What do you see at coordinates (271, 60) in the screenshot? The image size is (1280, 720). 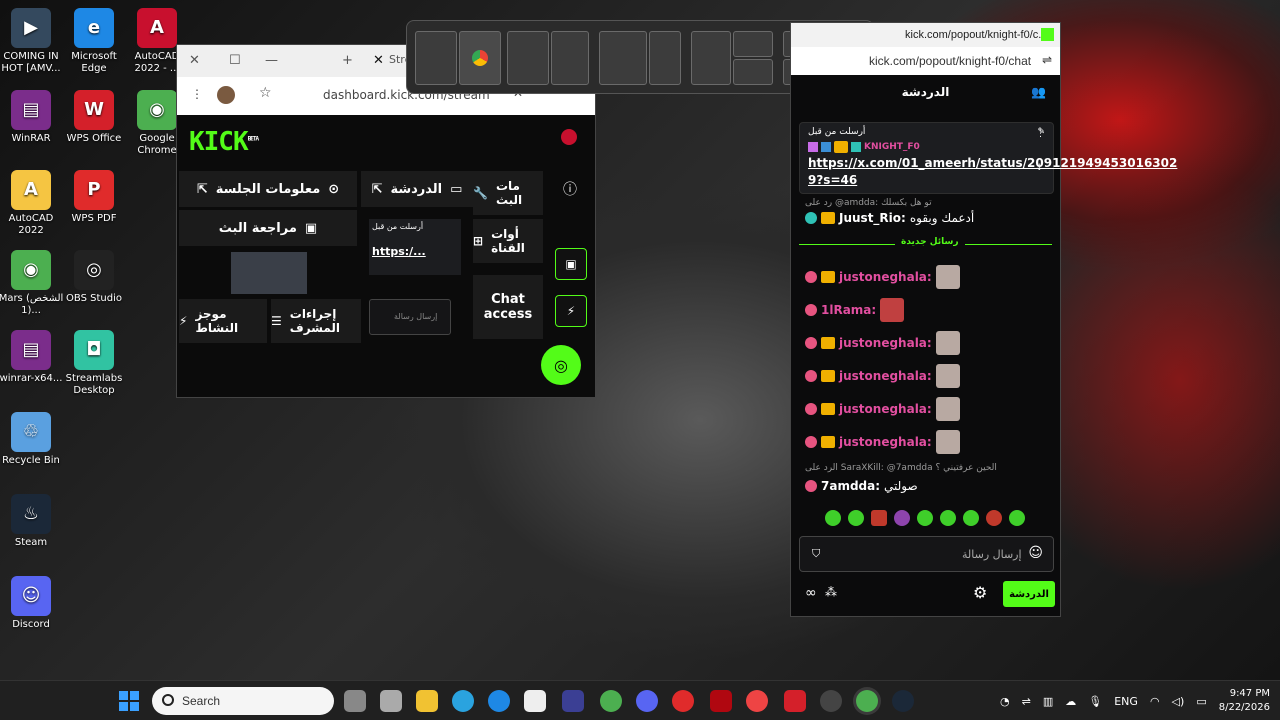 I see `minimize-icon: —` at bounding box center [271, 60].